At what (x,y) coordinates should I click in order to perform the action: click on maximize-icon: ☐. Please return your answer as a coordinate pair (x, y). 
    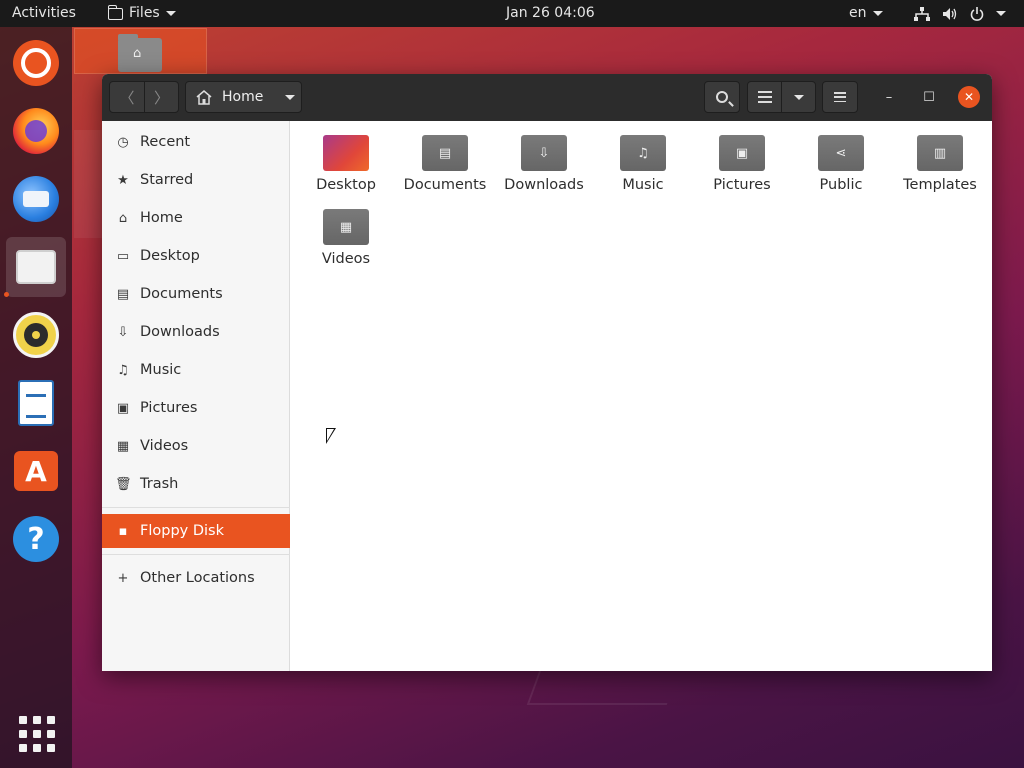
    Looking at the image, I should click on (929, 97).